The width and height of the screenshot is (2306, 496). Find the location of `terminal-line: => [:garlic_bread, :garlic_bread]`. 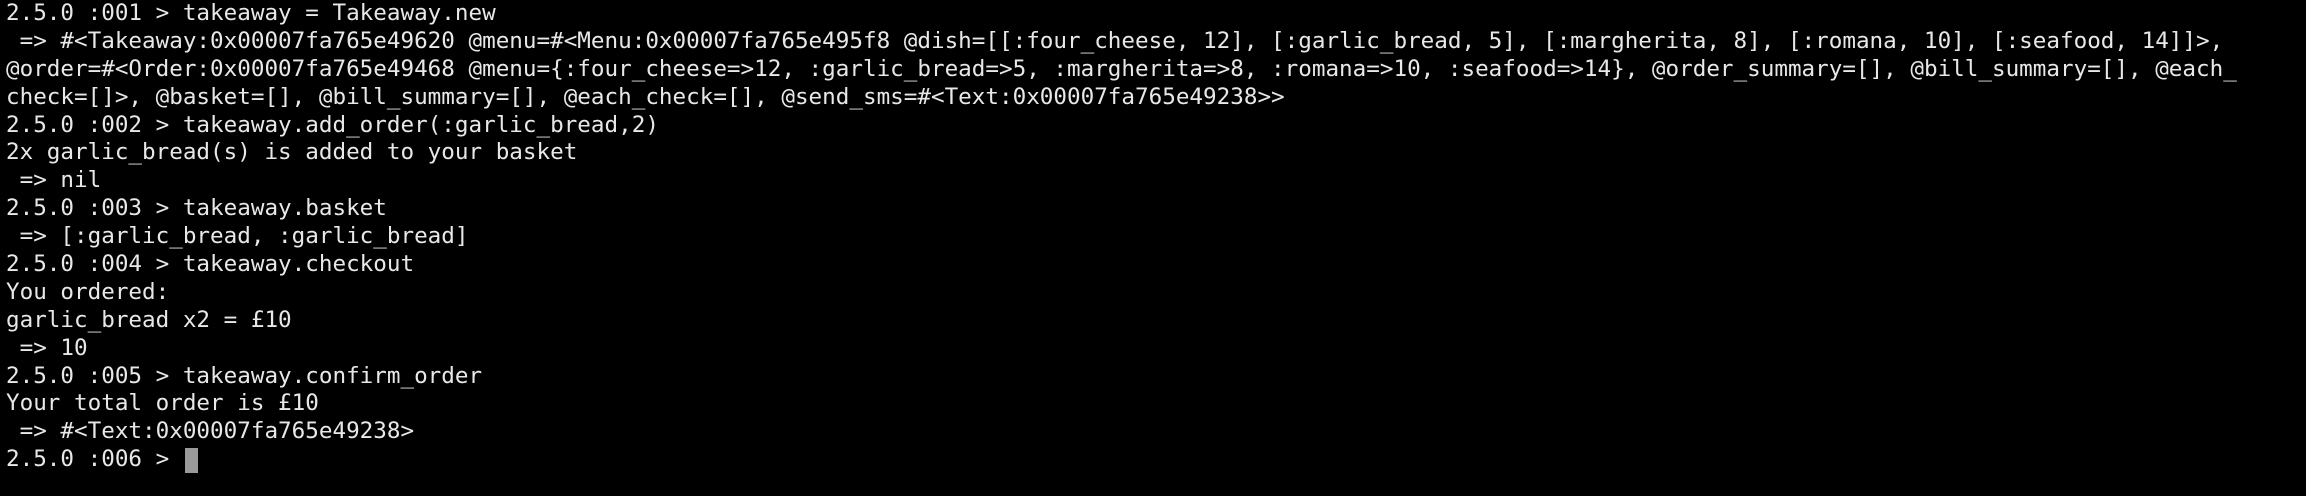

terminal-line: => [:garlic_bread, :garlic_bread] is located at coordinates (237, 236).